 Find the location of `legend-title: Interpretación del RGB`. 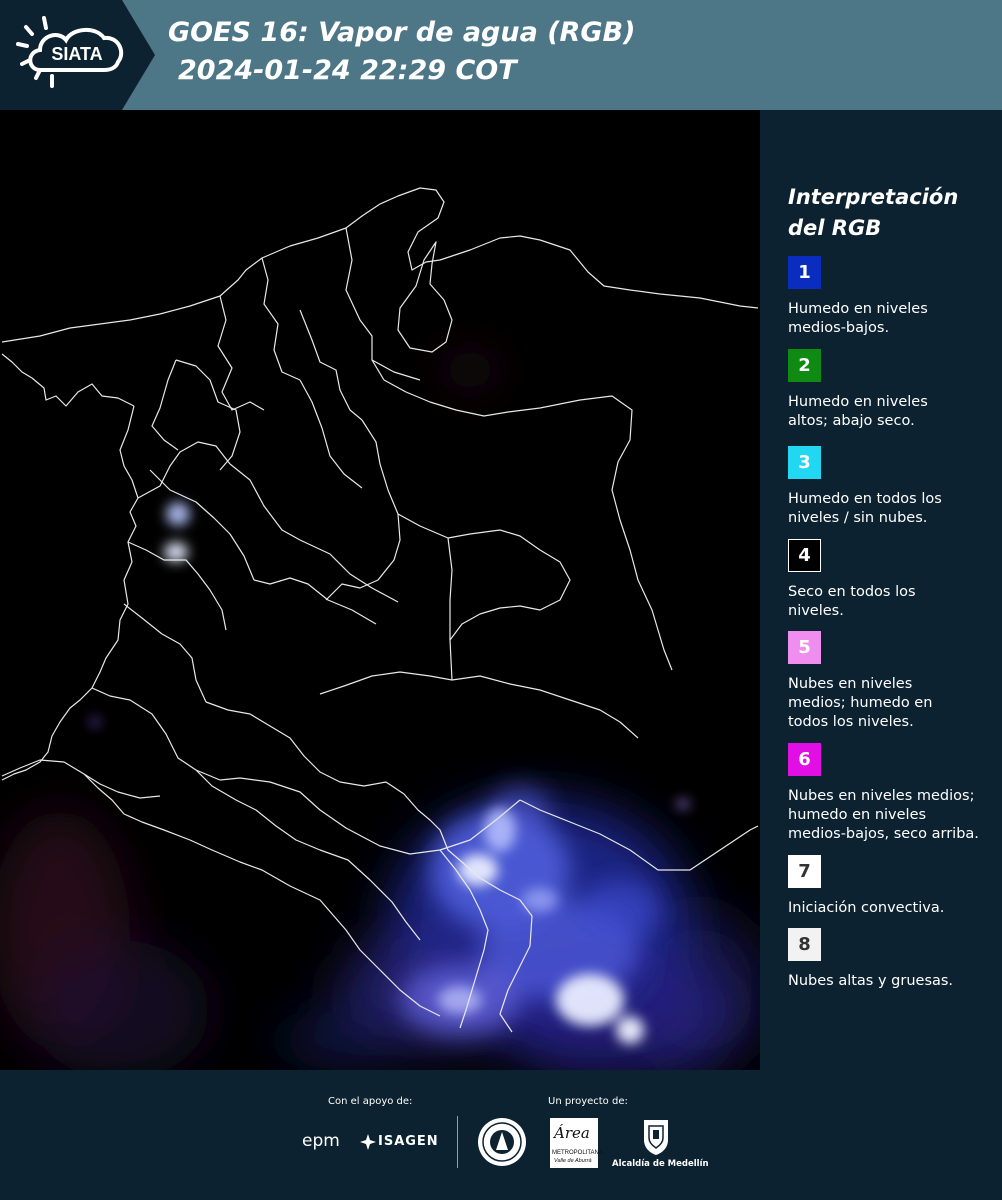

legend-title: Interpretación del RGB is located at coordinates (888, 213).